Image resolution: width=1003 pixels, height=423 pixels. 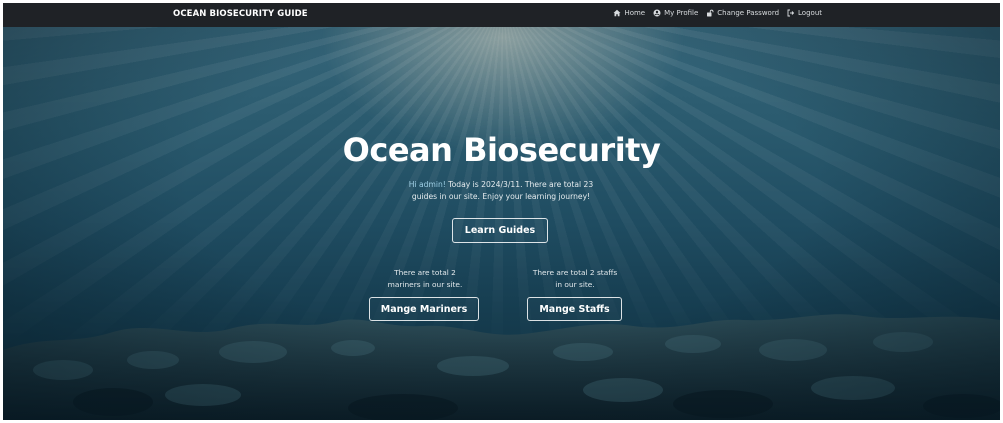 What do you see at coordinates (425, 279) in the screenshot?
I see `mariners-count-text: There are total 2 mariners in our site.` at bounding box center [425, 279].